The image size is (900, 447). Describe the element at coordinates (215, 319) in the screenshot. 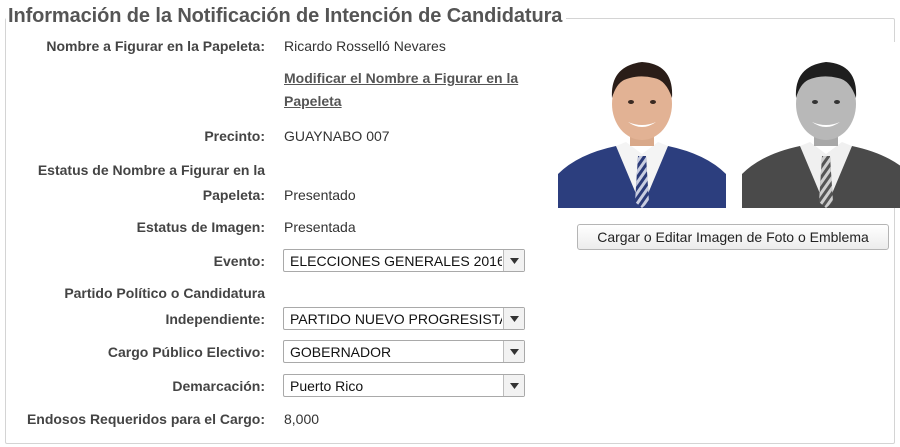

I see `partido-label-line2: Independiente:` at that location.